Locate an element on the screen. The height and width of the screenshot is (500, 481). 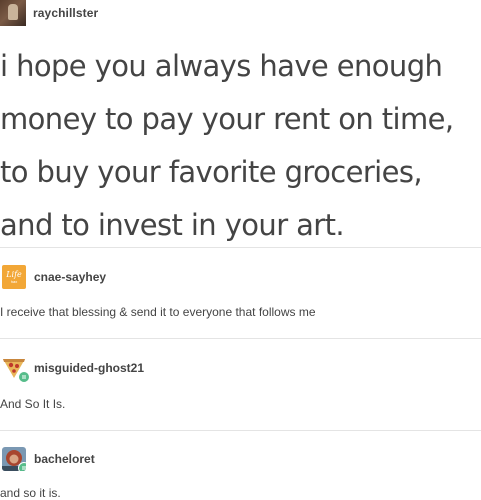
profile-photo-icon is located at coordinates (14, 459).